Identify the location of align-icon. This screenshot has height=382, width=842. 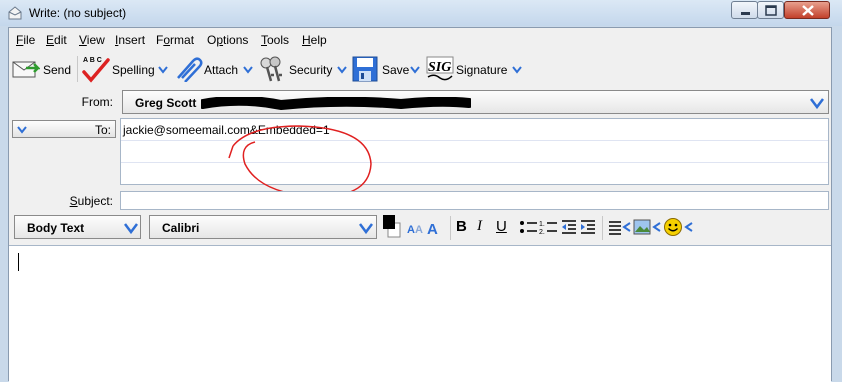
(615, 228).